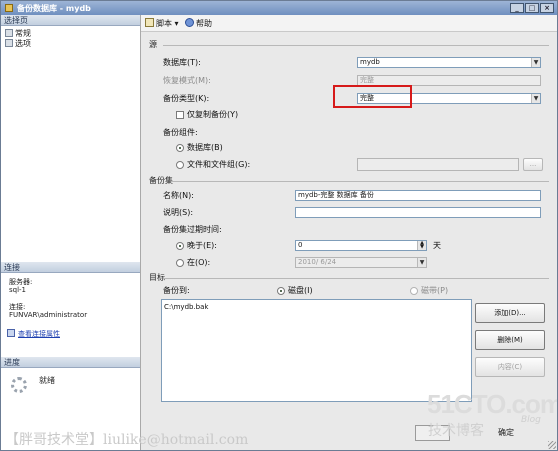  Describe the element at coordinates (370, 62) in the screenshot. I see `database-value: mydb` at that location.